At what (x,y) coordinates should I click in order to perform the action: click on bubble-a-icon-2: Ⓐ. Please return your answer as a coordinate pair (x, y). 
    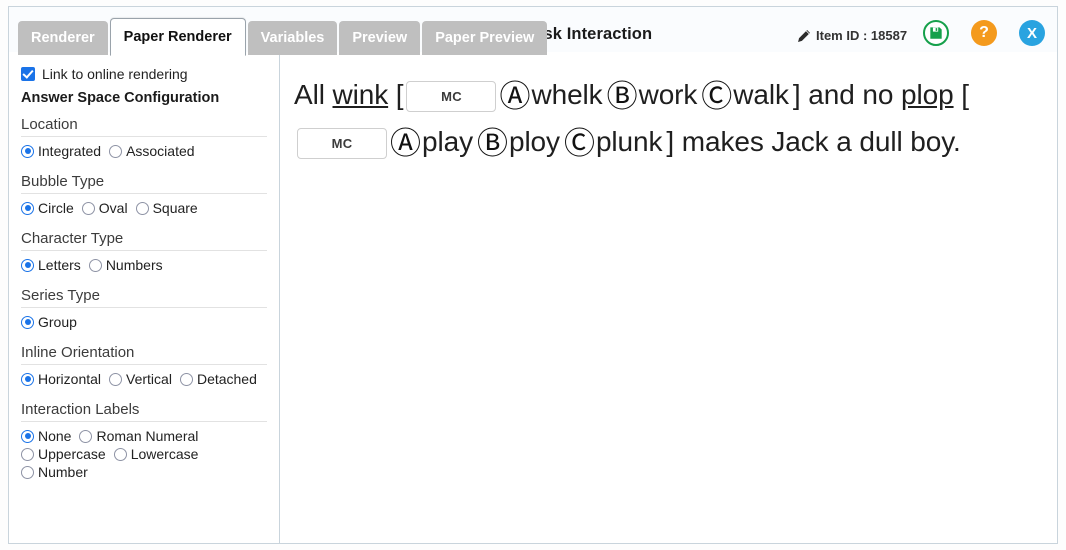
    Looking at the image, I should click on (405, 144).